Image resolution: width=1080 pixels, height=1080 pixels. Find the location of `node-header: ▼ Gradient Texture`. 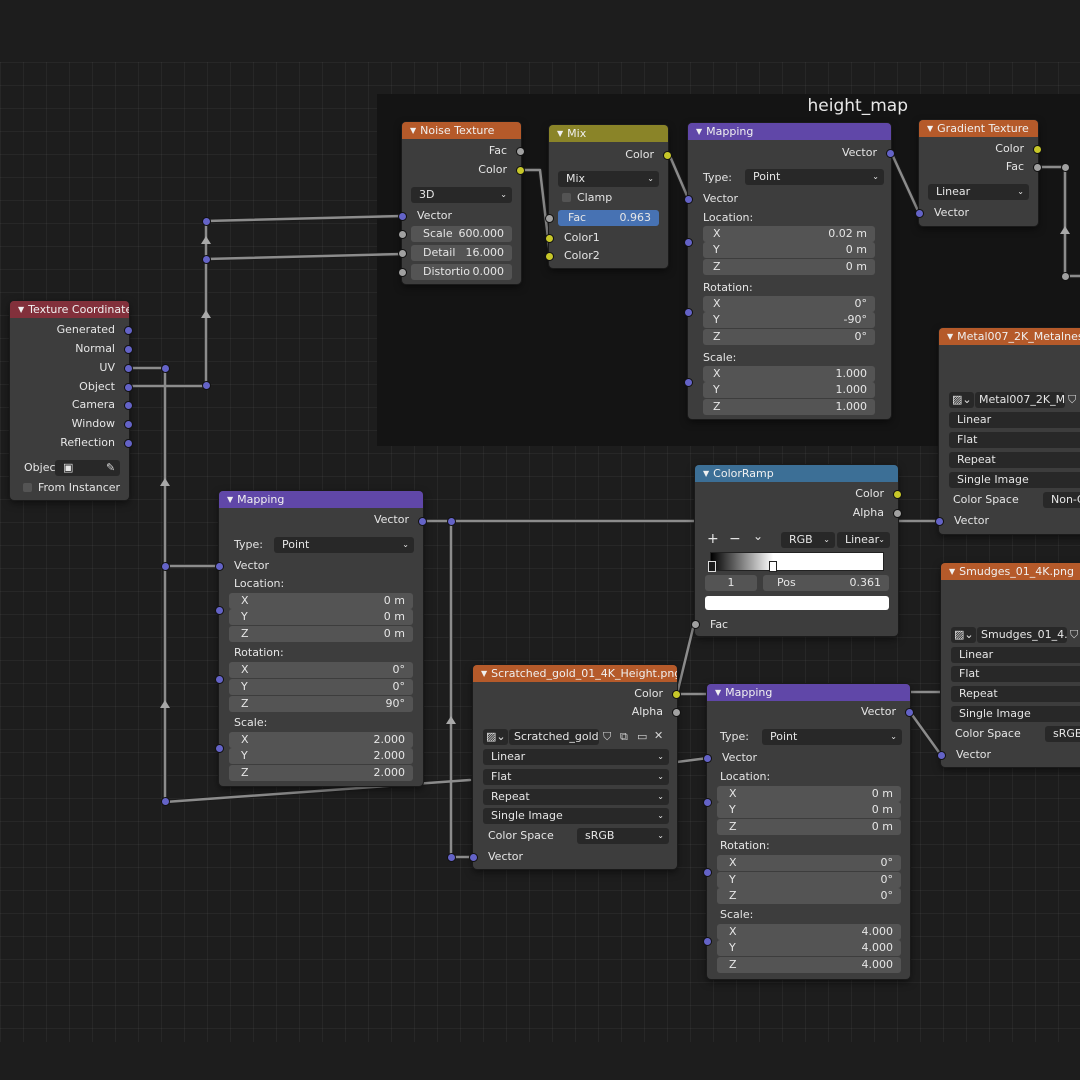

node-header: ▼ Gradient Texture is located at coordinates (978, 128).